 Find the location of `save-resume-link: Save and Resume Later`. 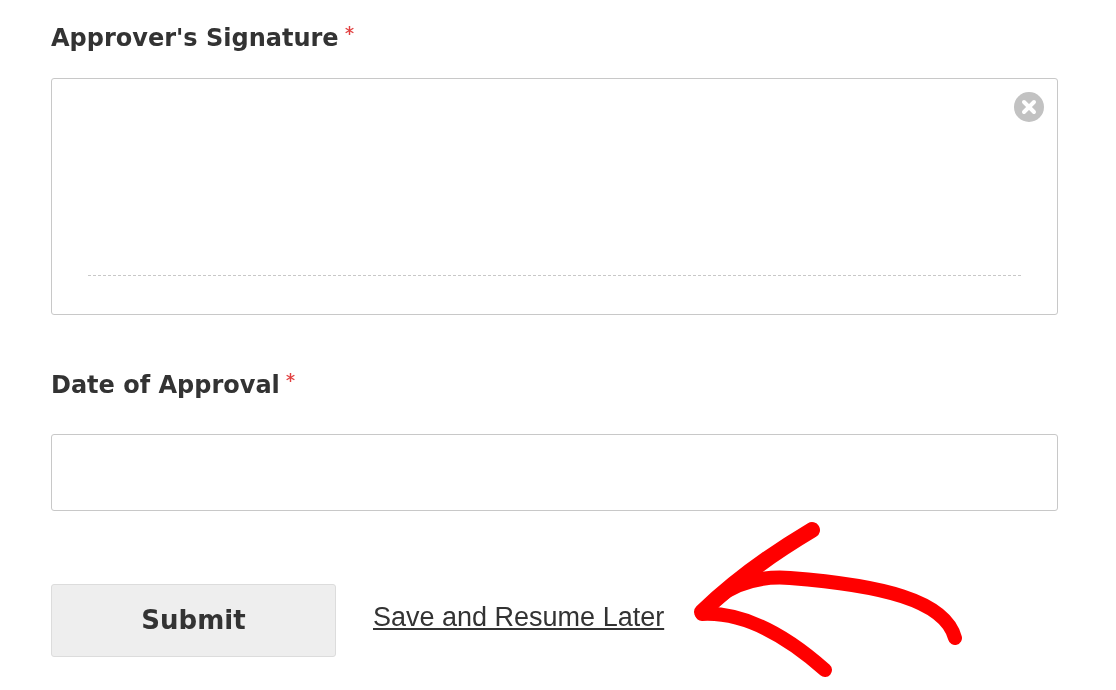

save-resume-link: Save and Resume Later is located at coordinates (519, 617).